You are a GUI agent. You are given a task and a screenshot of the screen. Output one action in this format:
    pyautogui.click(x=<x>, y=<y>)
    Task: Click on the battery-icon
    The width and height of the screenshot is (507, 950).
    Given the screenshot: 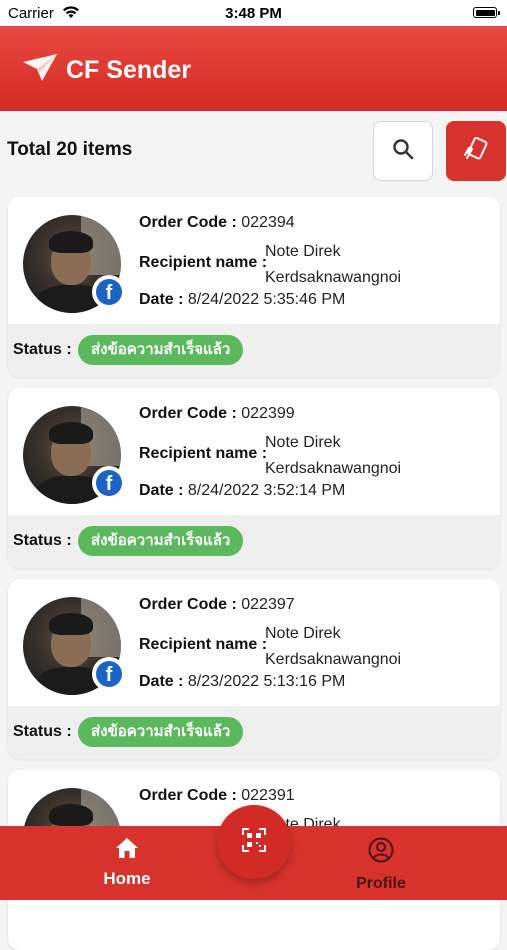 What is the action you would take?
    pyautogui.click(x=486, y=12)
    